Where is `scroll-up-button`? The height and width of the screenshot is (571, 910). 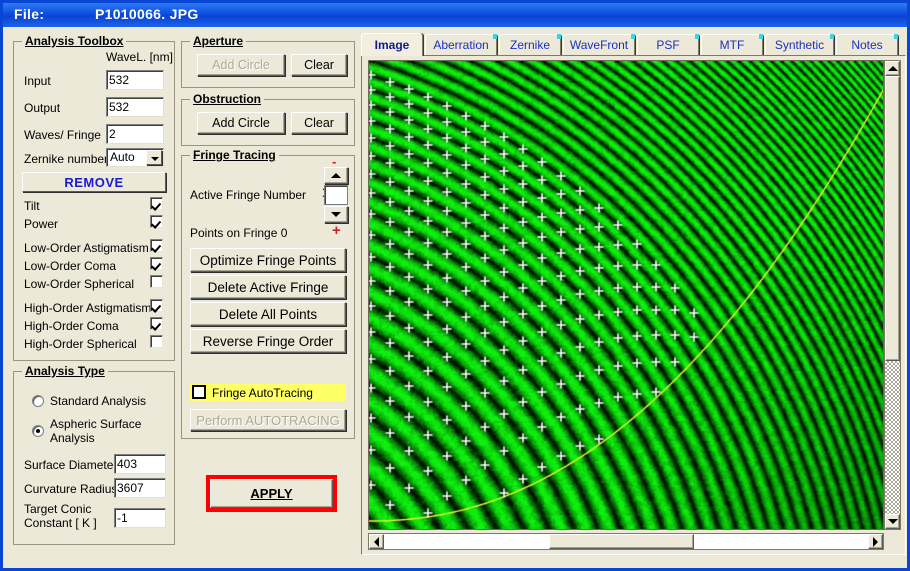
scroll-up-button is located at coordinates (892, 68).